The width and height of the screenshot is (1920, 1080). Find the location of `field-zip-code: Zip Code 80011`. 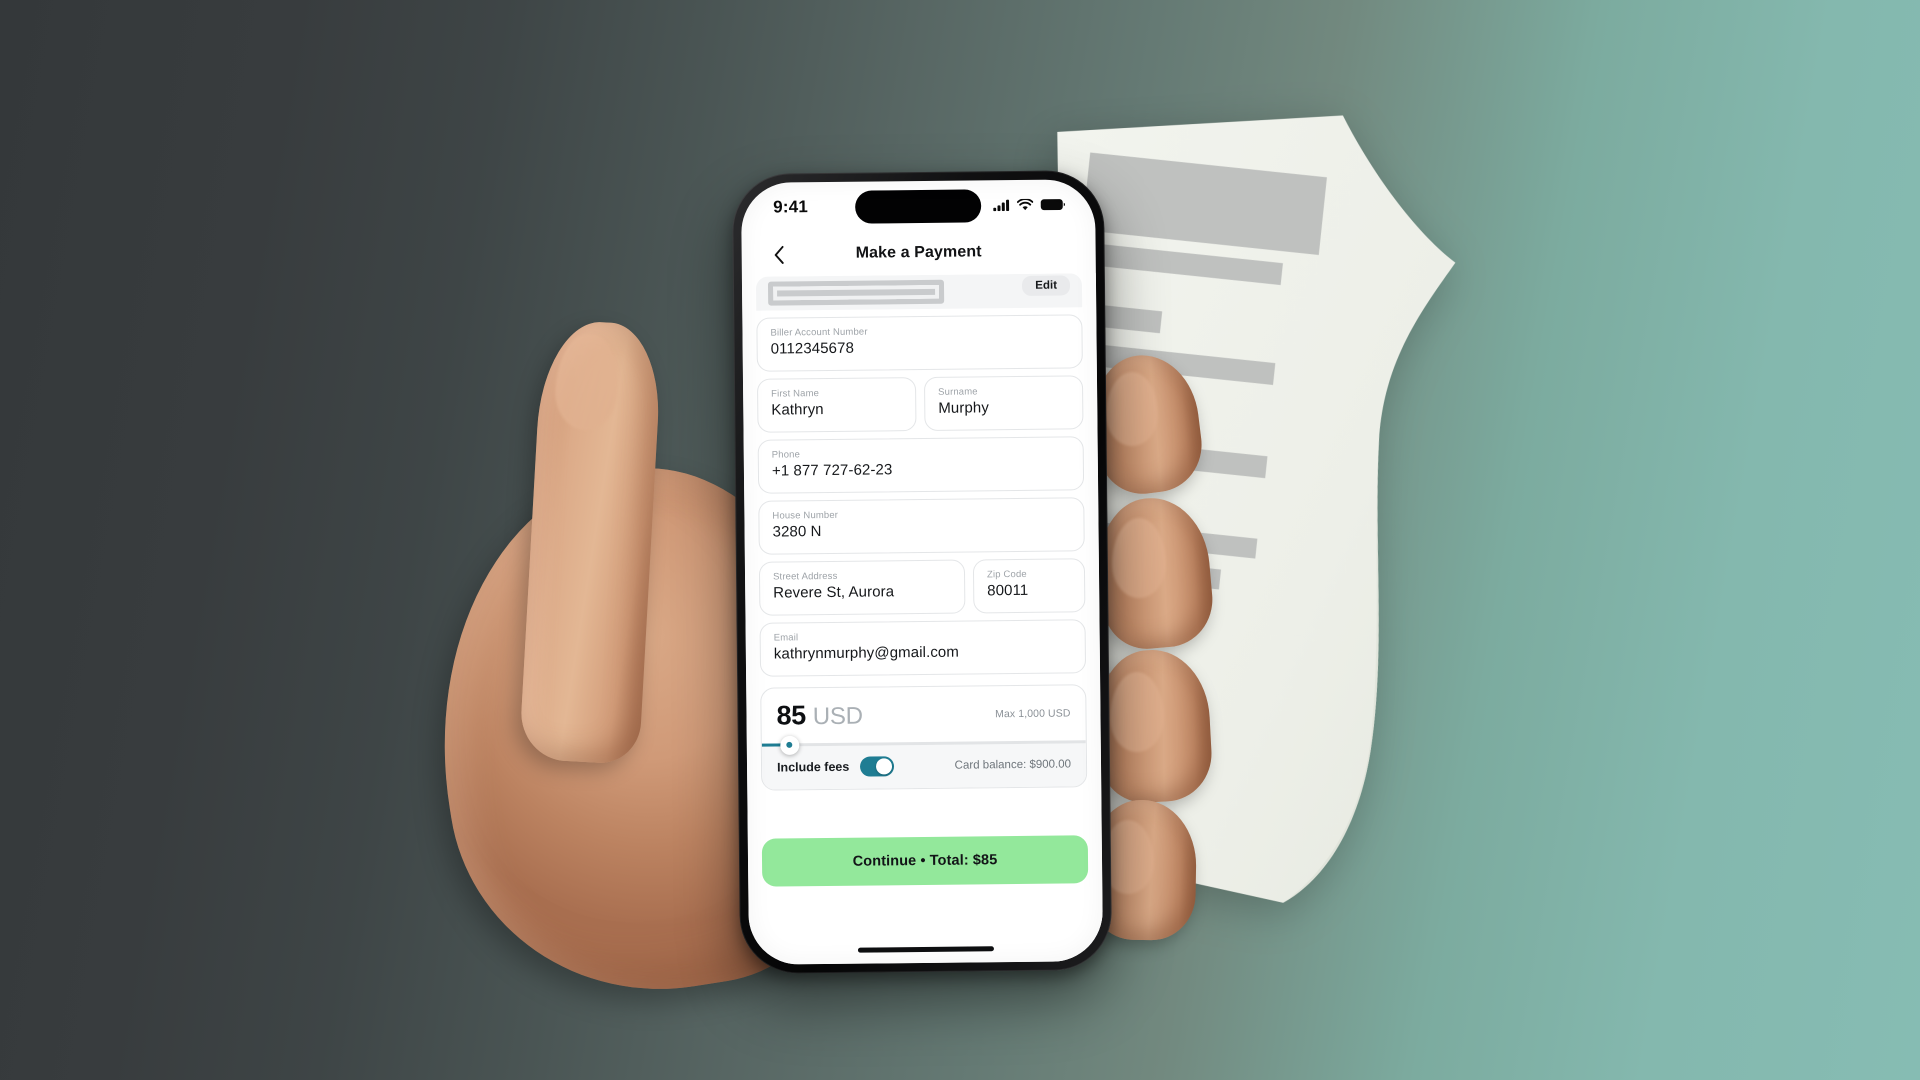

field-zip-code: Zip Code 80011 is located at coordinates (1029, 586).